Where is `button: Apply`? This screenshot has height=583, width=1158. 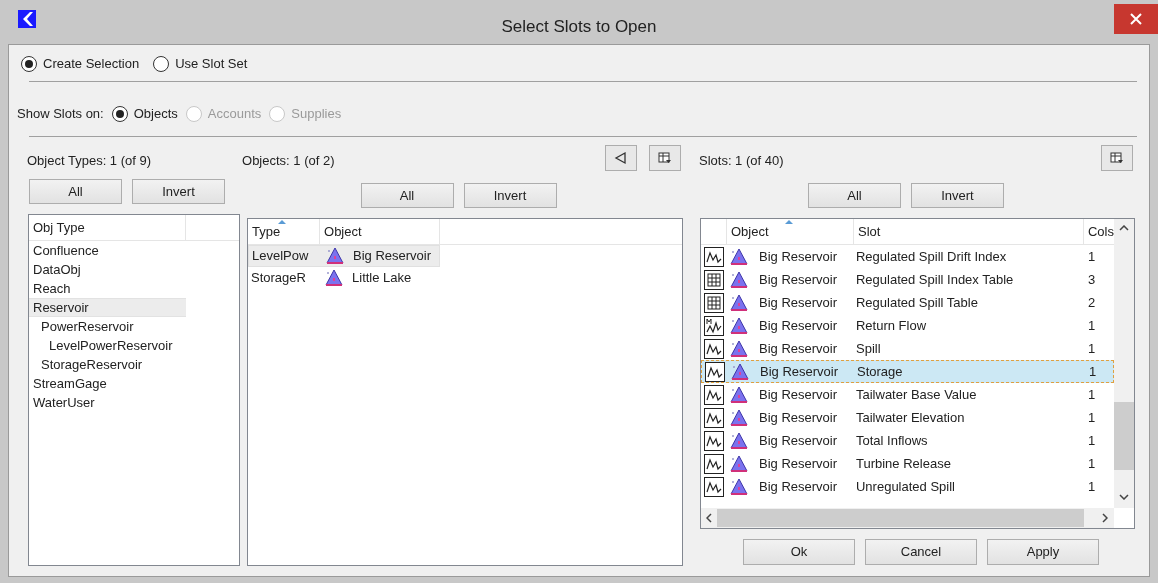
button: Apply is located at coordinates (1043, 552).